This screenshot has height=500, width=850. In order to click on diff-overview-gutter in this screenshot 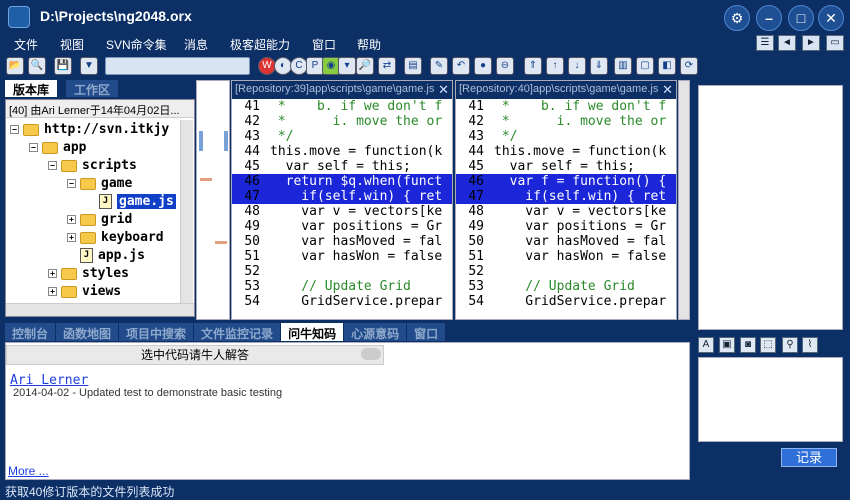, I will do `click(213, 200)`.